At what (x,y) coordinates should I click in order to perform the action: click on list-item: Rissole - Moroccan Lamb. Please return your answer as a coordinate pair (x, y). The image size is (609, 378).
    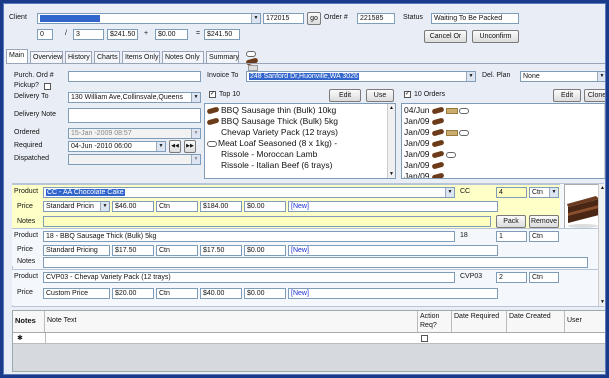
    Looking at the image, I should click on (300, 154).